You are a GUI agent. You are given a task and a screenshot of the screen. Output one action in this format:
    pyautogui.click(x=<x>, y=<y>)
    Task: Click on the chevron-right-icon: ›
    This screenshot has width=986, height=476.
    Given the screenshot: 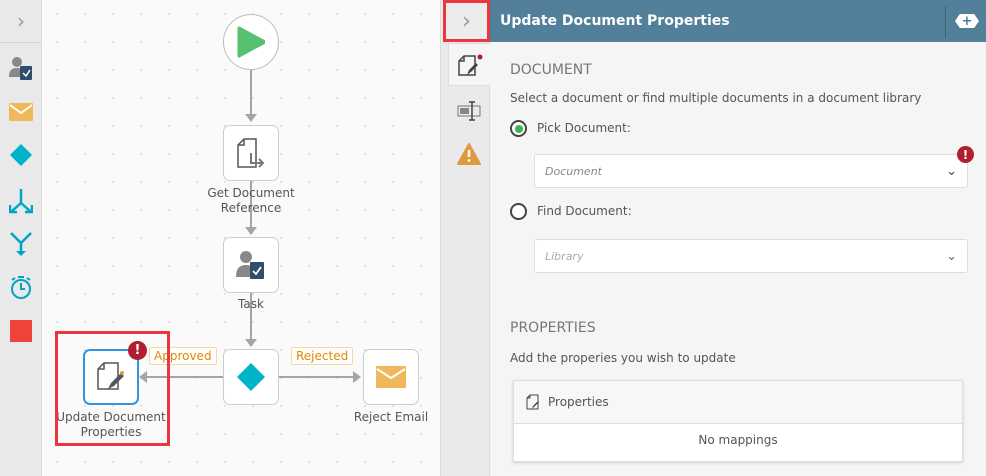 What is the action you would take?
    pyautogui.click(x=21, y=21)
    